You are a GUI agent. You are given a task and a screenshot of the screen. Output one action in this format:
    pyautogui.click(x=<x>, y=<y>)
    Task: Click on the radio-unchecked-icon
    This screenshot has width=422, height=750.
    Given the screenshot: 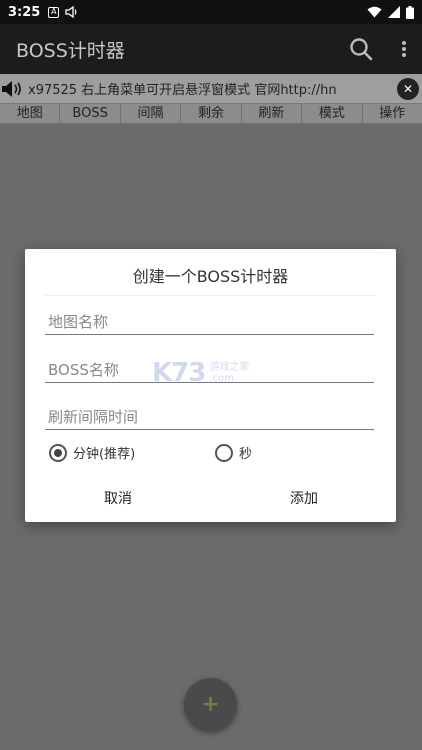 What is the action you would take?
    pyautogui.click(x=224, y=452)
    